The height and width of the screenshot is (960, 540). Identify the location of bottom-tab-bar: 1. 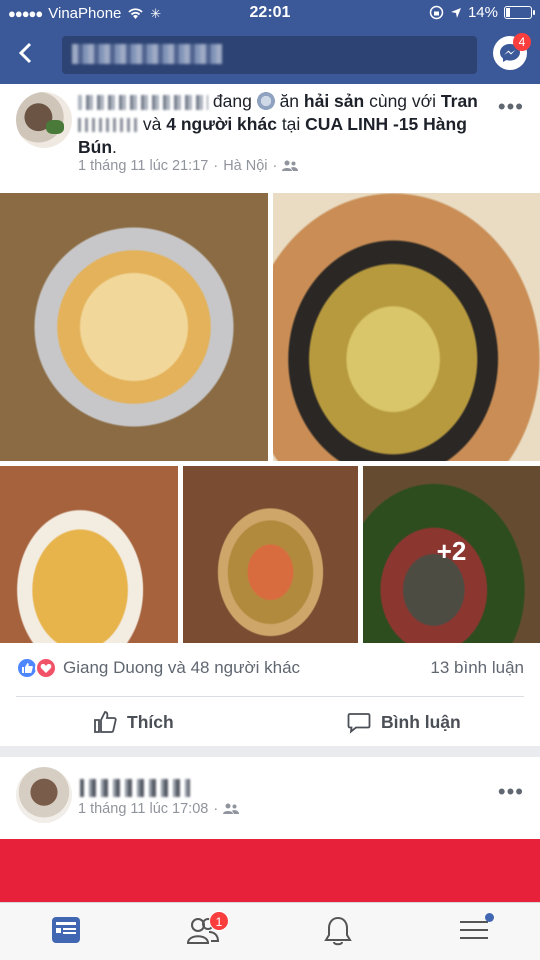
(270, 931).